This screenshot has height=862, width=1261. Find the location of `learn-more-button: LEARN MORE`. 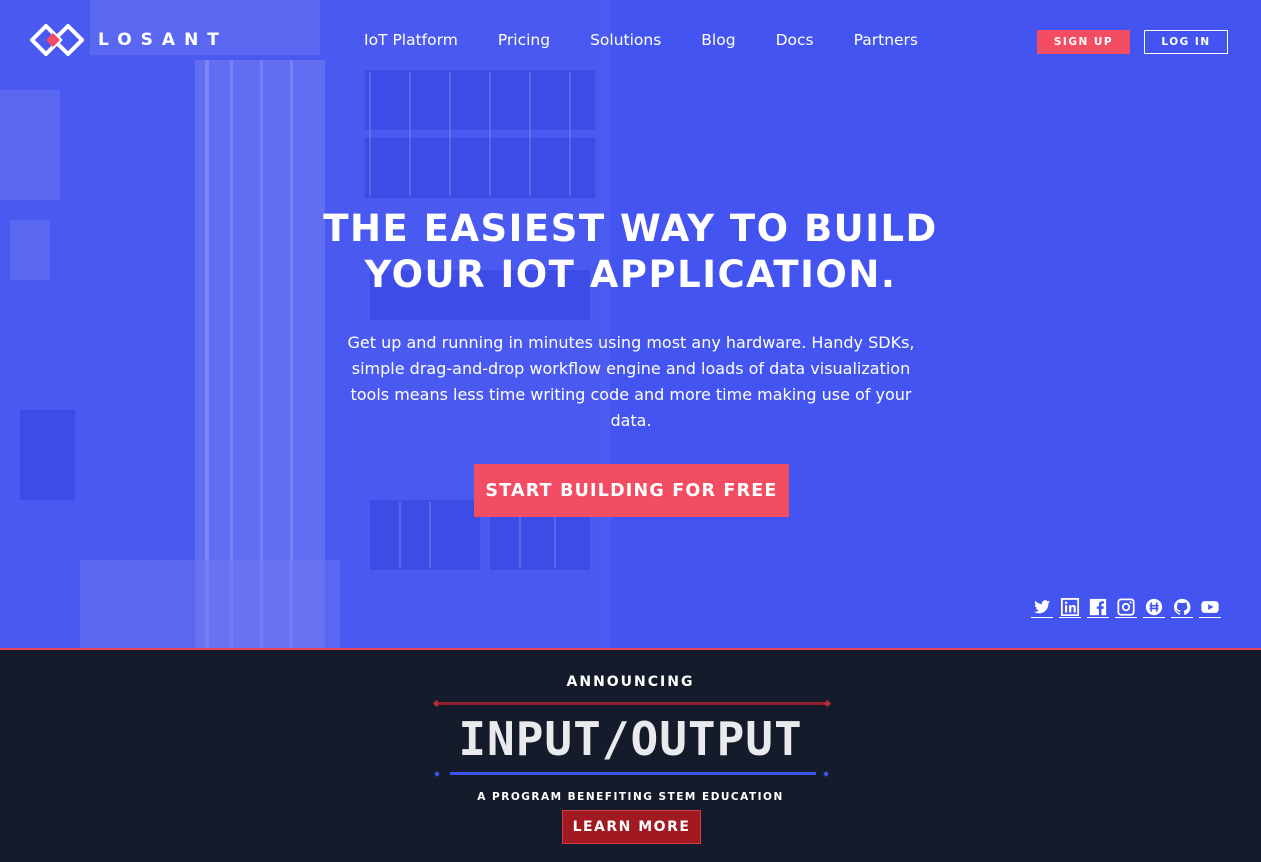

learn-more-button: LEARN MORE is located at coordinates (631, 827).